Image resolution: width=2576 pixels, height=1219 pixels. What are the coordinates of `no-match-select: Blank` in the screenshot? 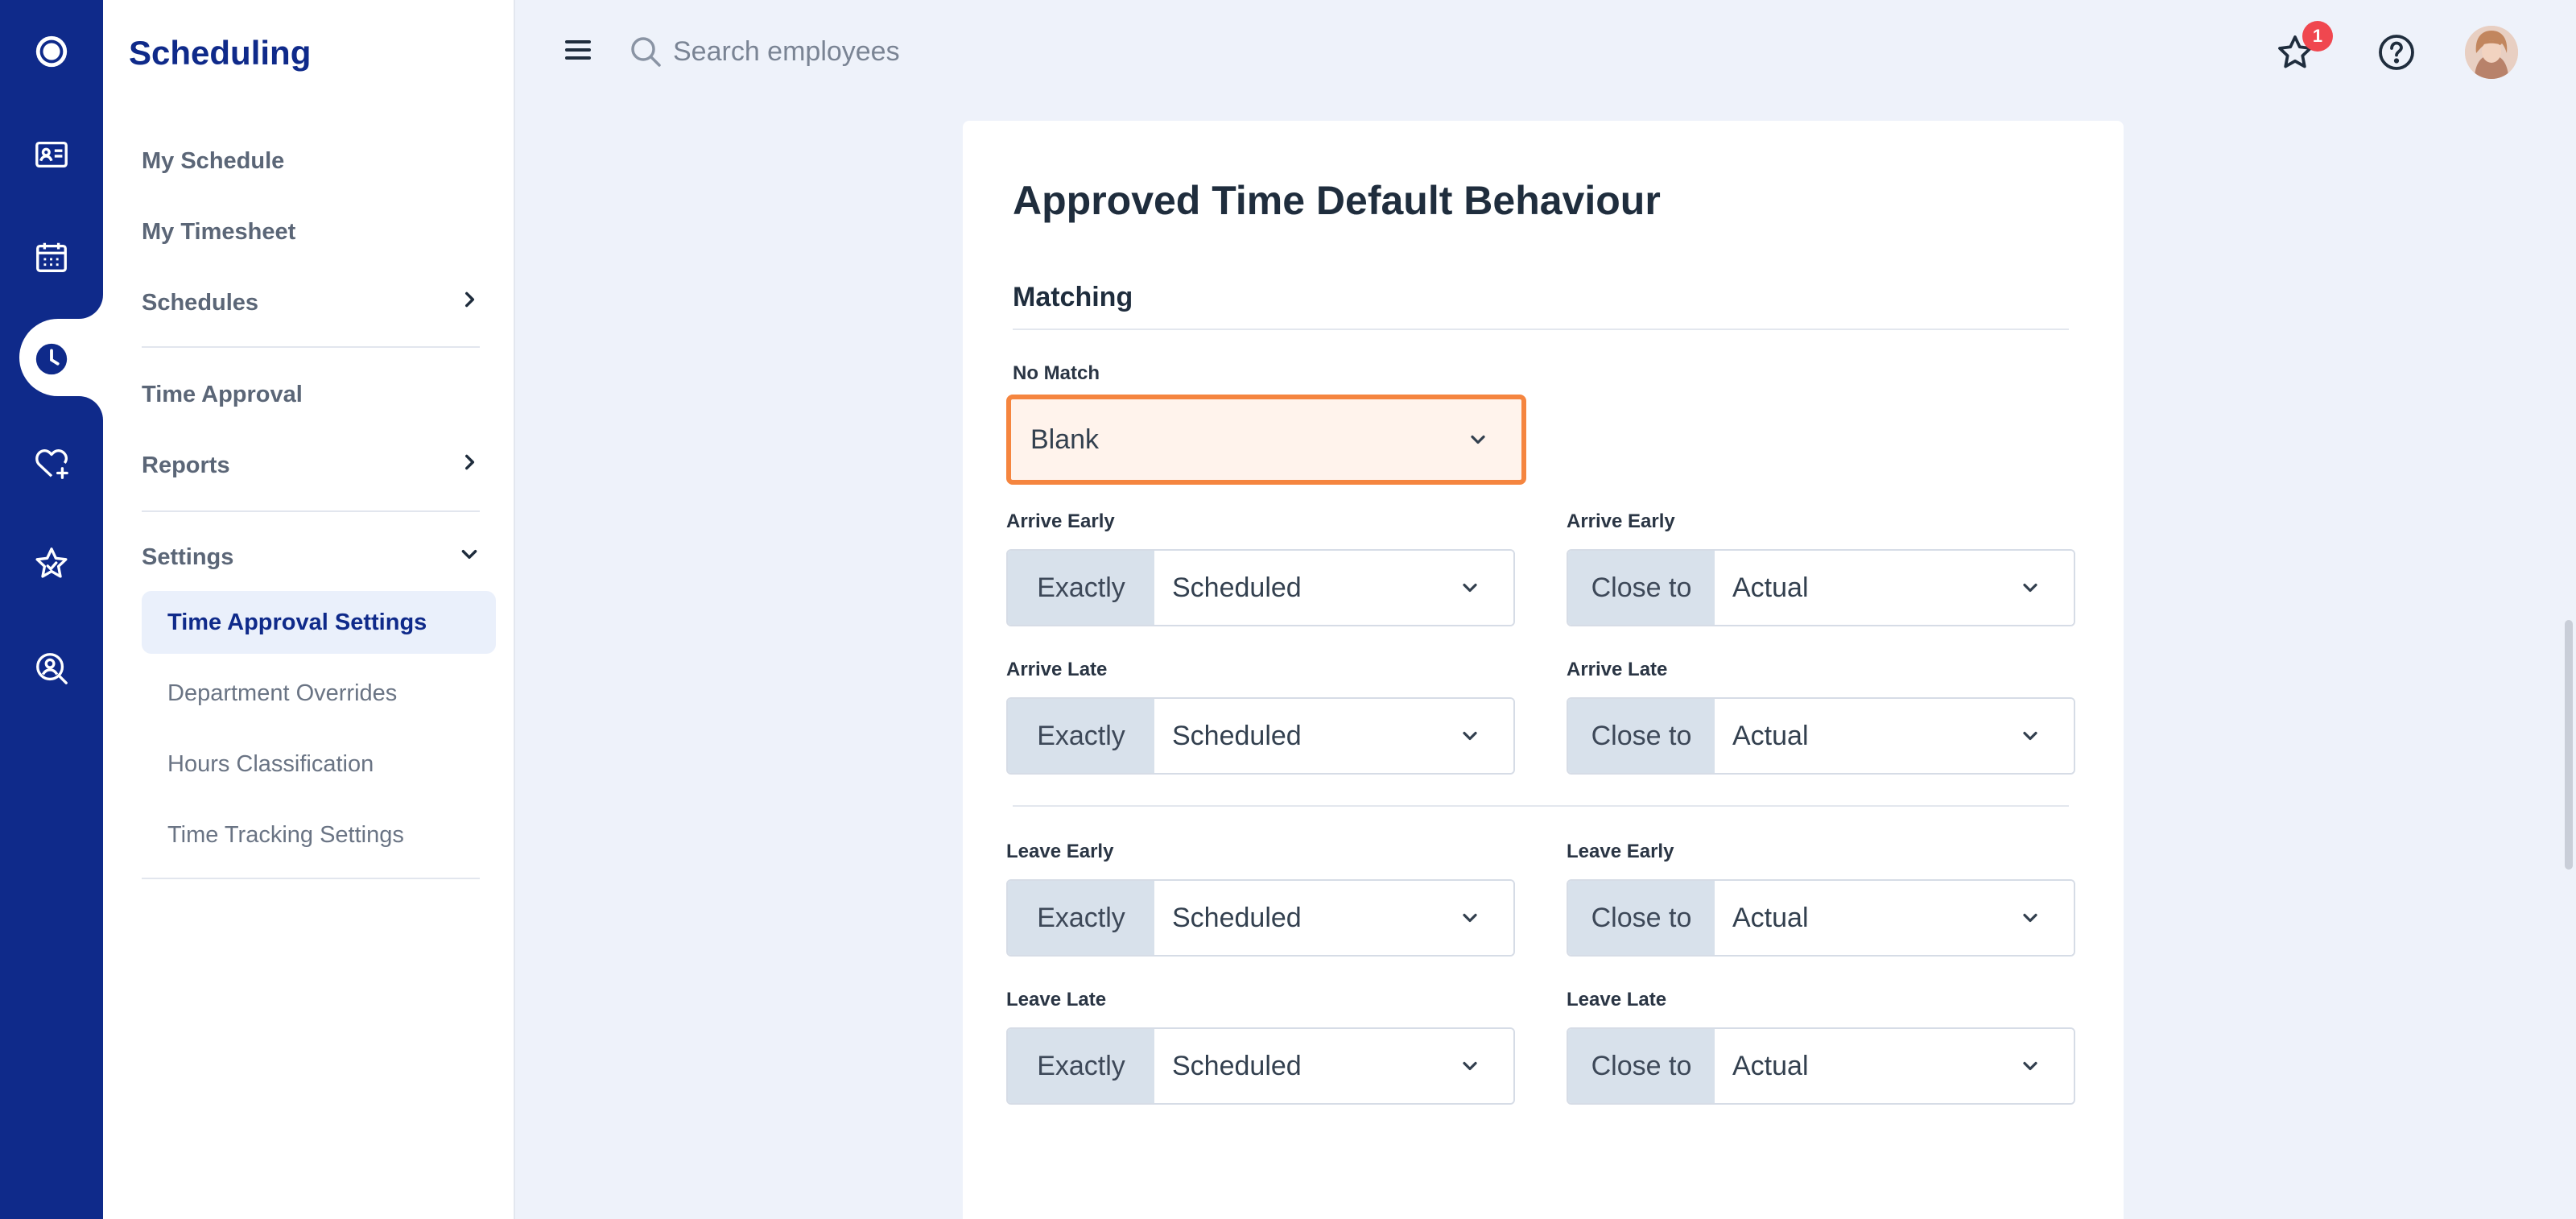 It's located at (1266, 440).